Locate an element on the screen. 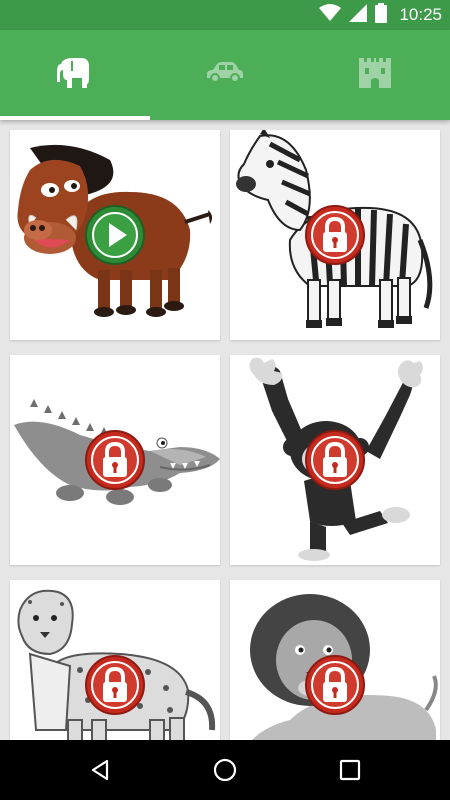 The width and height of the screenshot is (450, 800). card-warthog is located at coordinates (115, 235).